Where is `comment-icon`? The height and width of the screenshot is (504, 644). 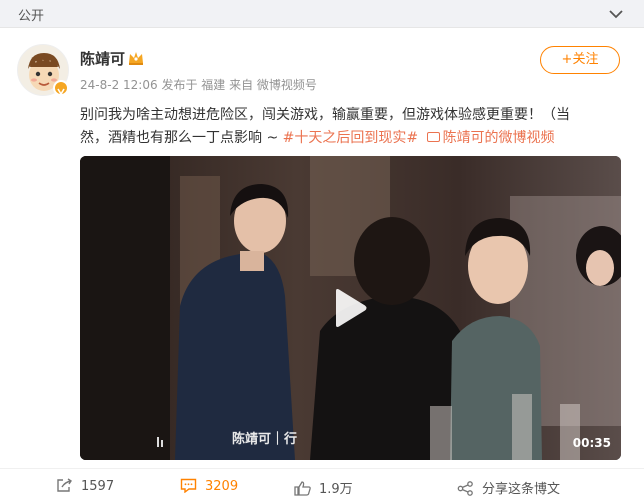
comment-icon is located at coordinates (188, 486).